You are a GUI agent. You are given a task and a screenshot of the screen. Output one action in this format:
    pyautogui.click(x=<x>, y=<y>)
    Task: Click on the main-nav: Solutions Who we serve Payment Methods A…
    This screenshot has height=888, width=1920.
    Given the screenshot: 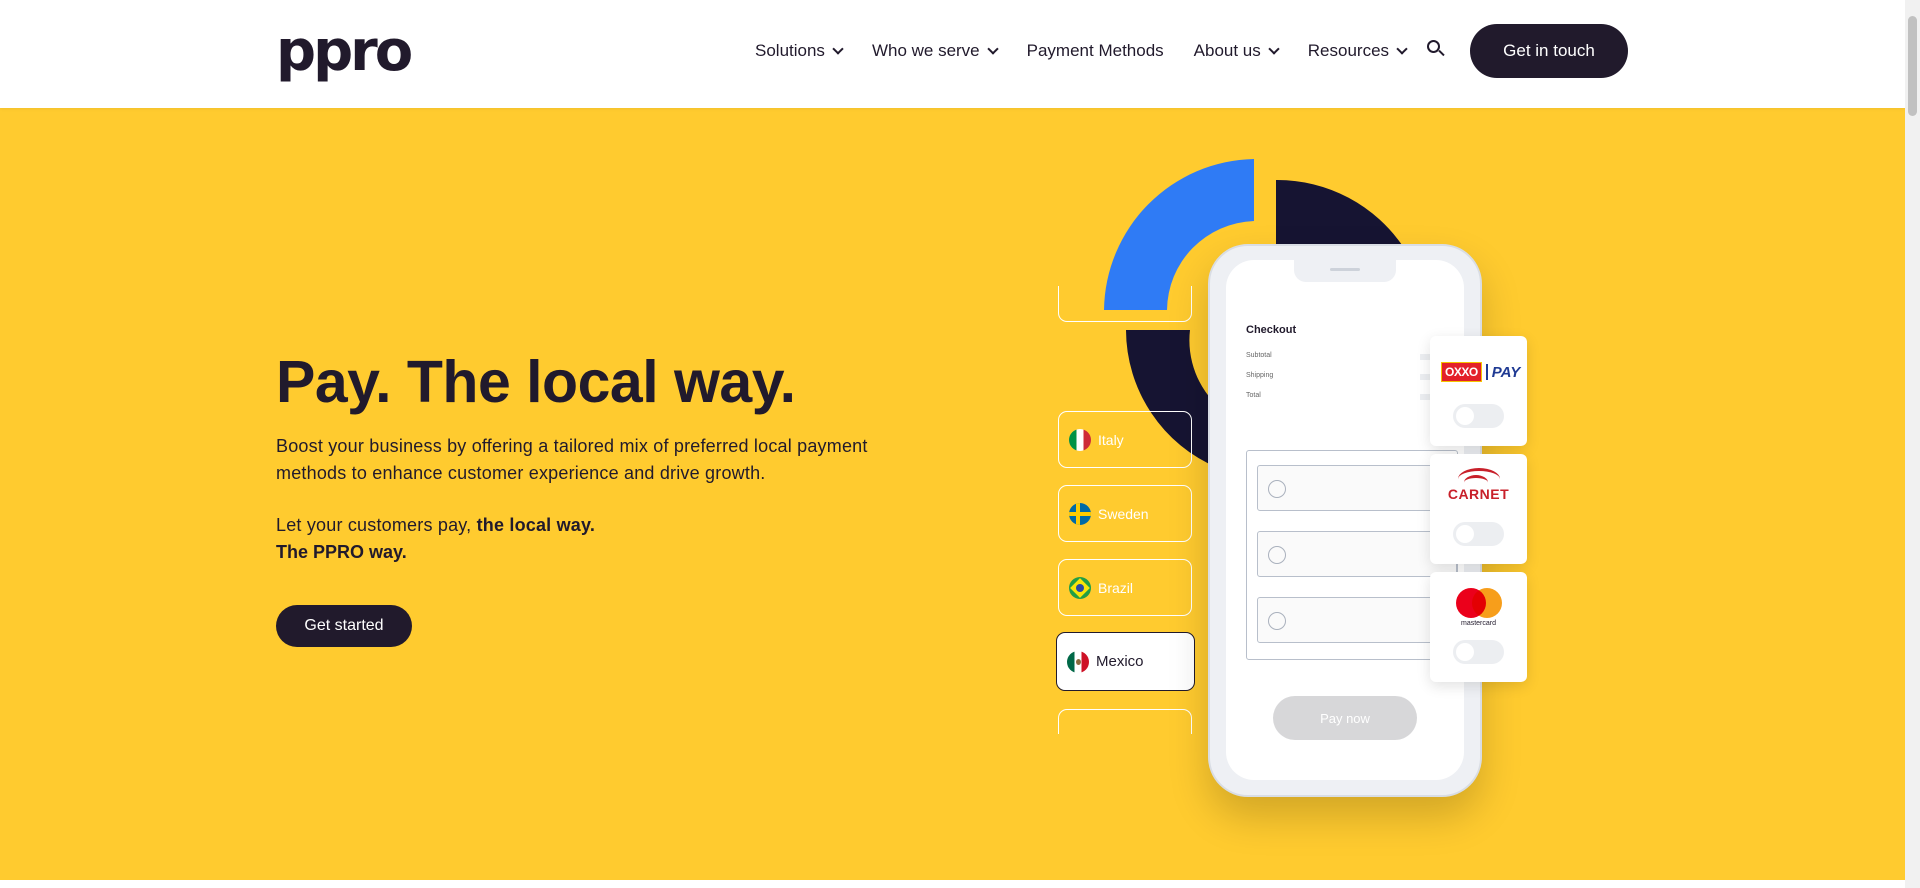 What is the action you would take?
    pyautogui.click(x=1081, y=51)
    